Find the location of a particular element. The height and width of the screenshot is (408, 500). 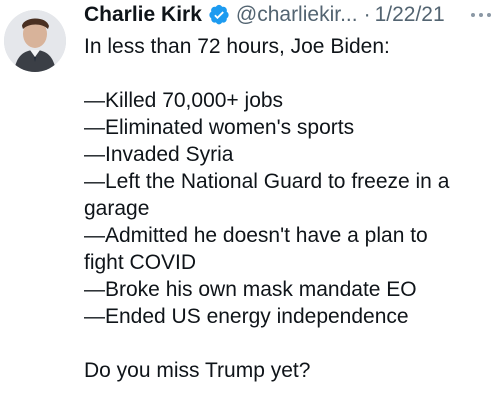

tweet-list-item: —Eliminated women's sports is located at coordinates (219, 127).